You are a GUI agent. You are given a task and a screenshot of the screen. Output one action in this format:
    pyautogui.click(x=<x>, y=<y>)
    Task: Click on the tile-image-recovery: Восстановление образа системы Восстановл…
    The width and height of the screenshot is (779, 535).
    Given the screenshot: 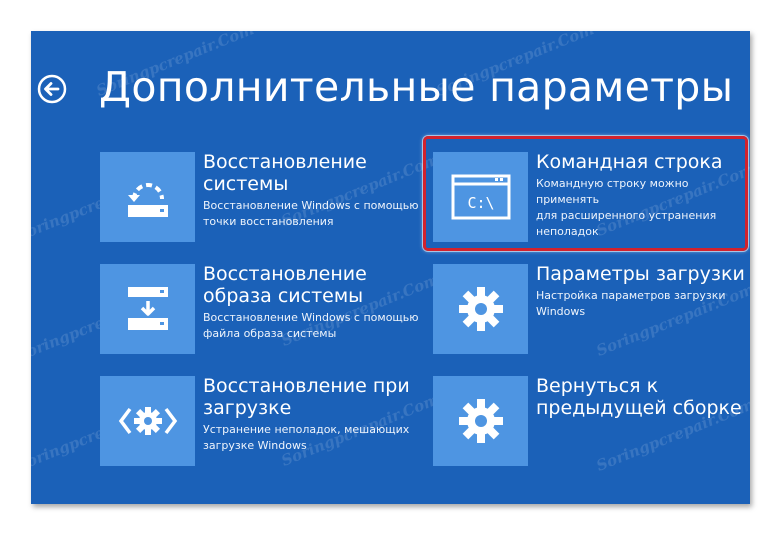 What is the action you would take?
    pyautogui.click(x=259, y=308)
    